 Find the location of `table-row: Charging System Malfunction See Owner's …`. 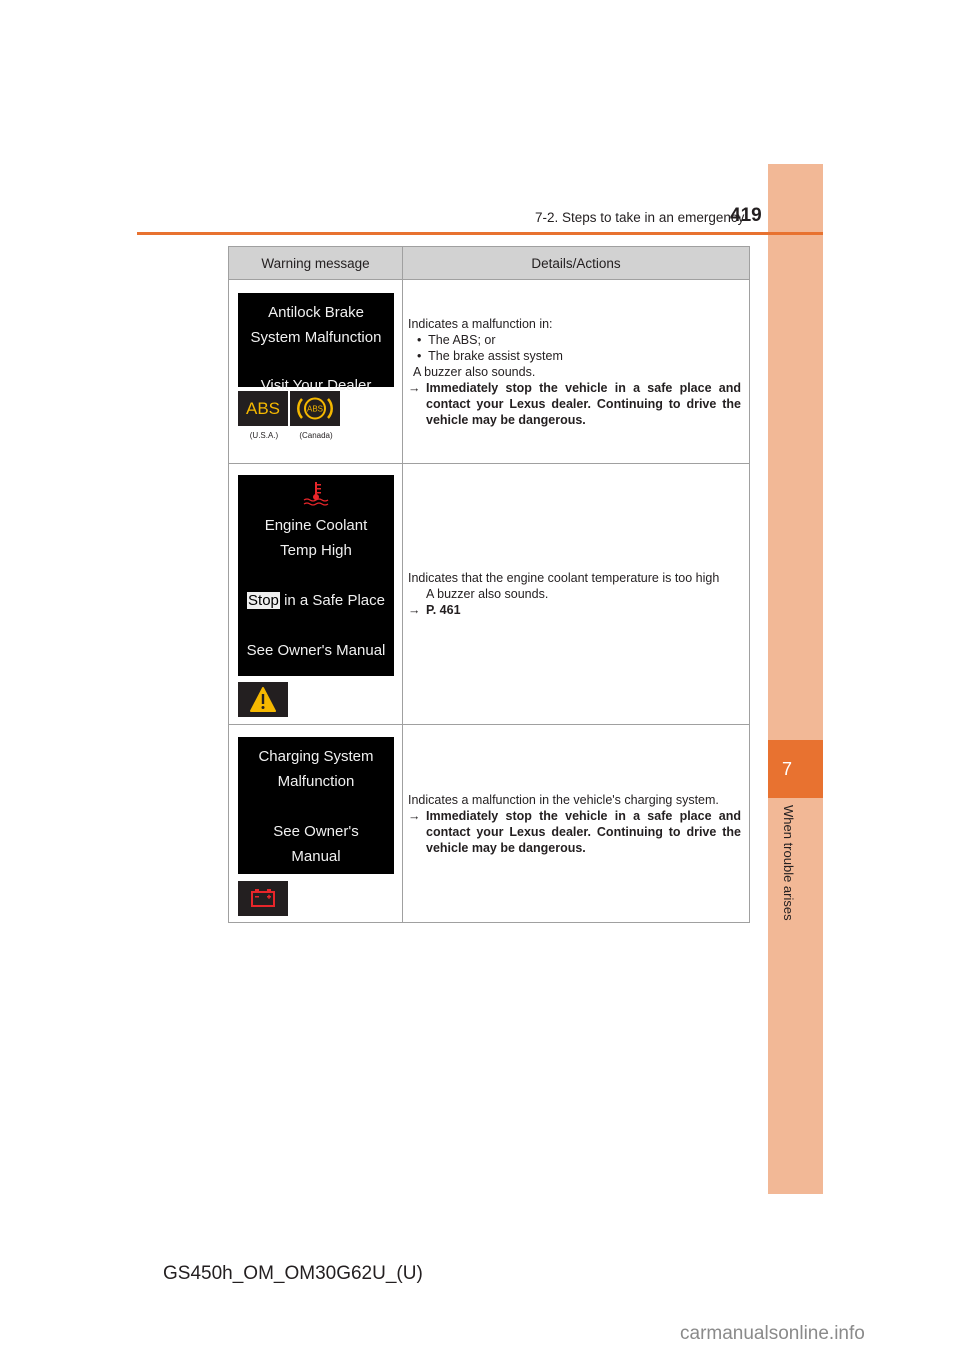

table-row: Charging System Malfunction See Owner's … is located at coordinates (489, 823).